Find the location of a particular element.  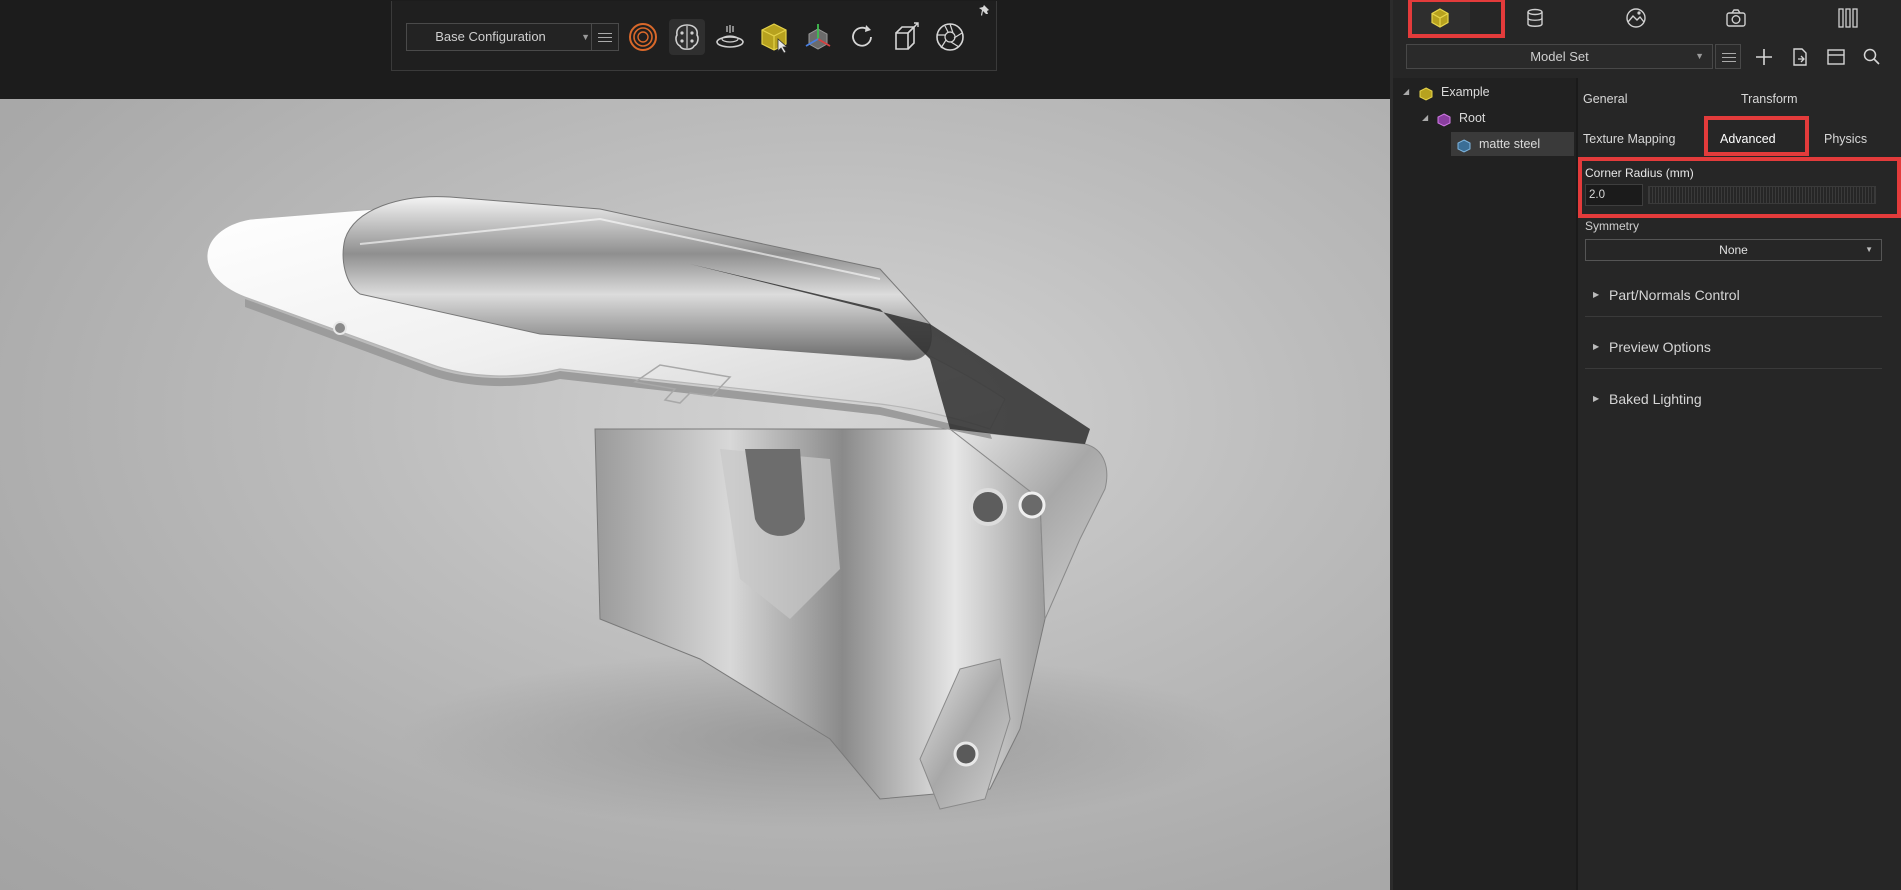

part-node-icon is located at coordinates (1464, 145).